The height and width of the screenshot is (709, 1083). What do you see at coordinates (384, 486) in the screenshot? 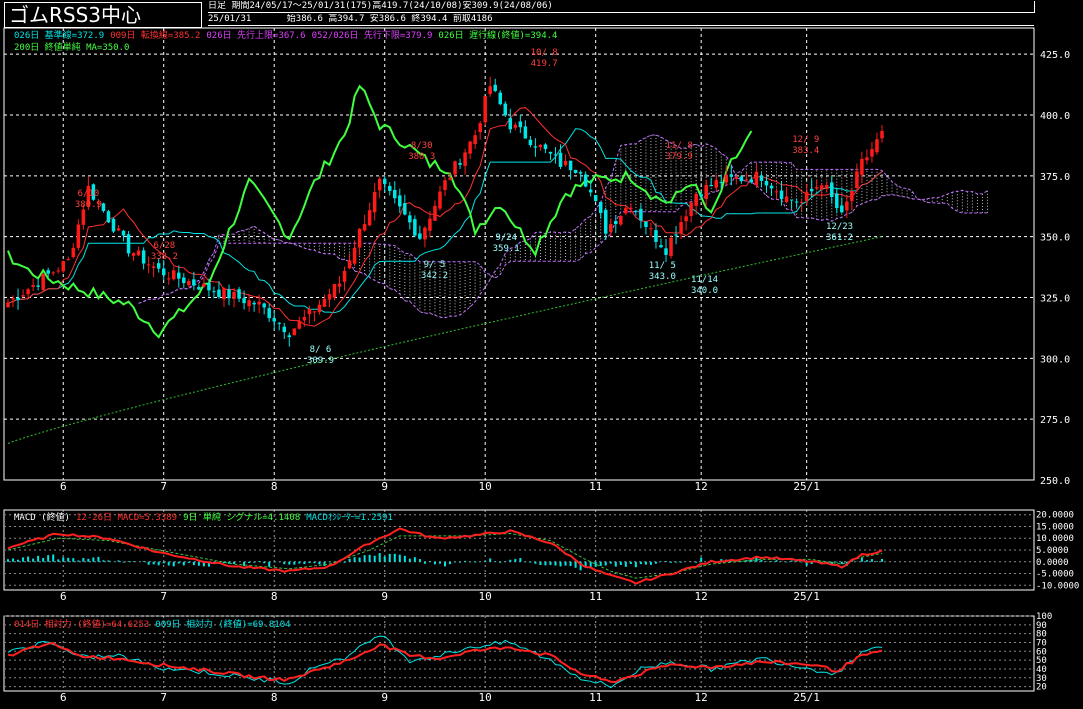
I see `x-tick-label: 9` at bounding box center [384, 486].